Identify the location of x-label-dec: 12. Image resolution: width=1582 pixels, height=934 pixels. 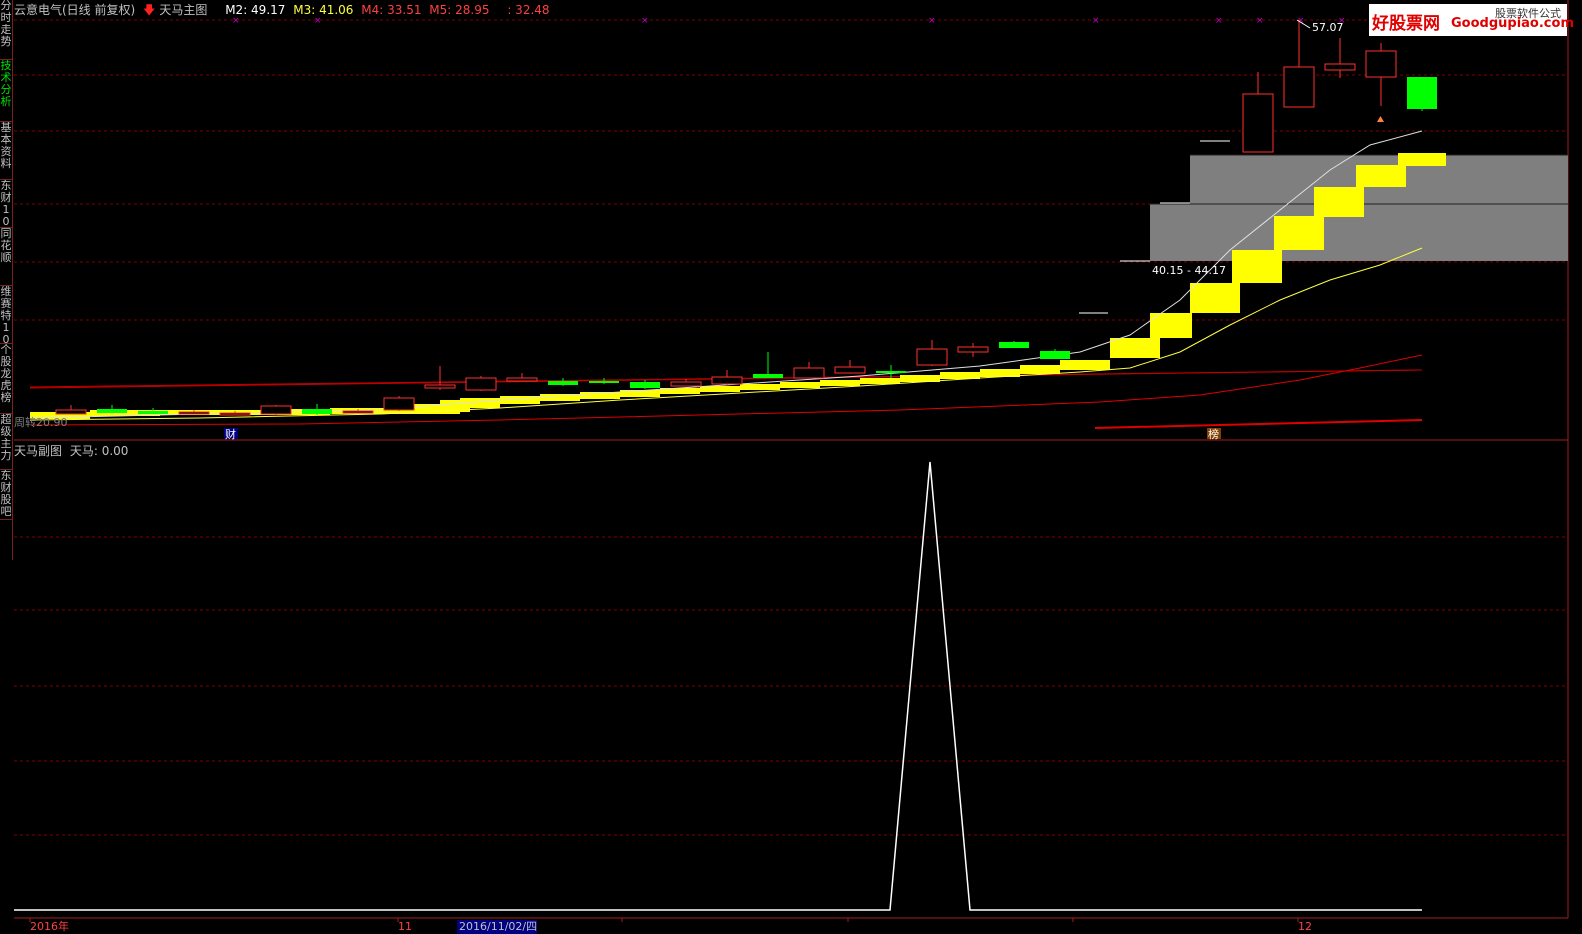
(1305, 926).